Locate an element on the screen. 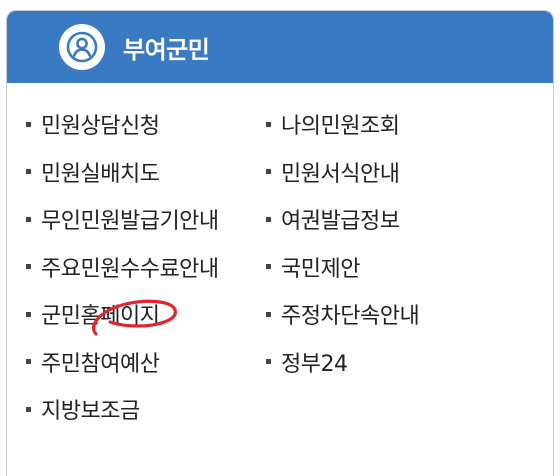 The image size is (560, 476). menu-item-my-complaint-lookup: 나의민원조회 is located at coordinates (396, 124).